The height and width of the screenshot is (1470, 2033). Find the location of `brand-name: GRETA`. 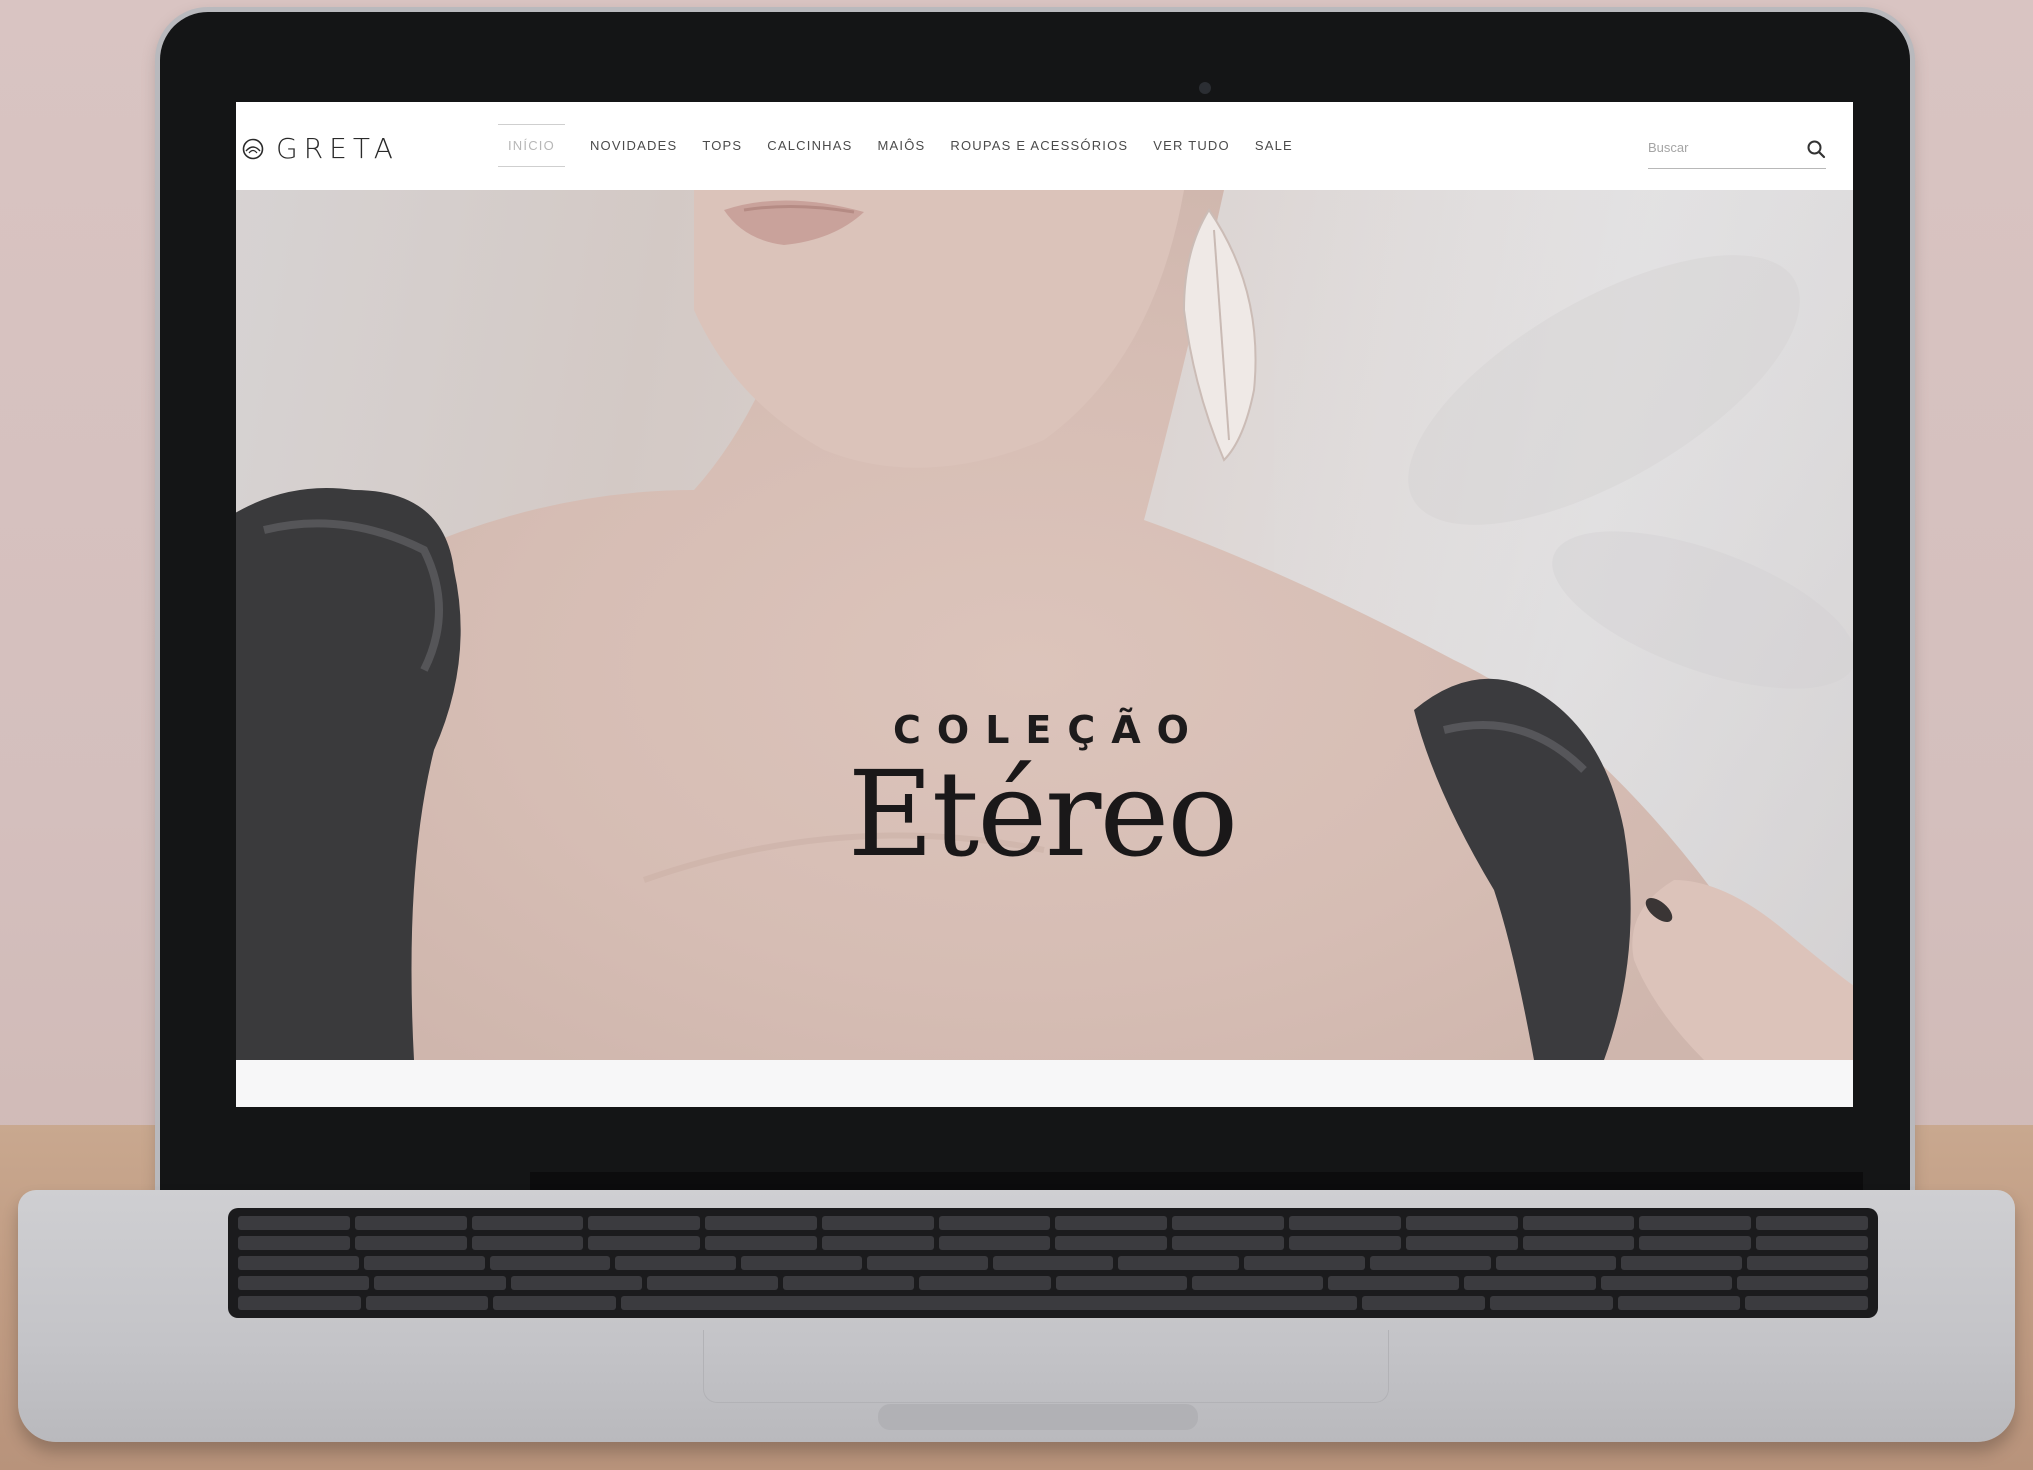

brand-name: GRETA is located at coordinates (337, 148).